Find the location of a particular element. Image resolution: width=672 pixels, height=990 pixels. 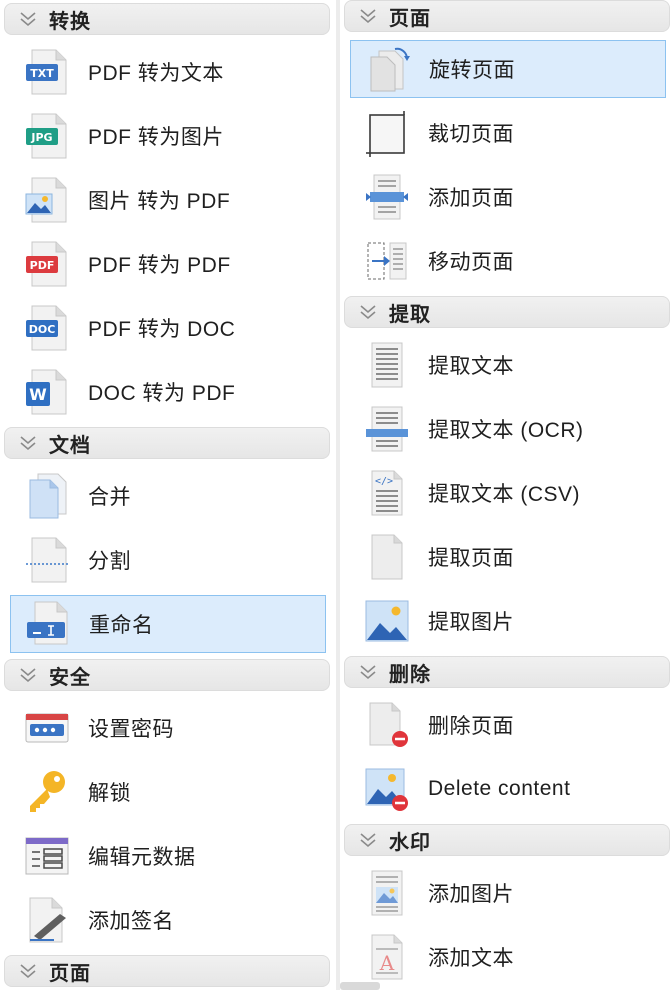

tool-item-split: 分割 is located at coordinates (168, 560).